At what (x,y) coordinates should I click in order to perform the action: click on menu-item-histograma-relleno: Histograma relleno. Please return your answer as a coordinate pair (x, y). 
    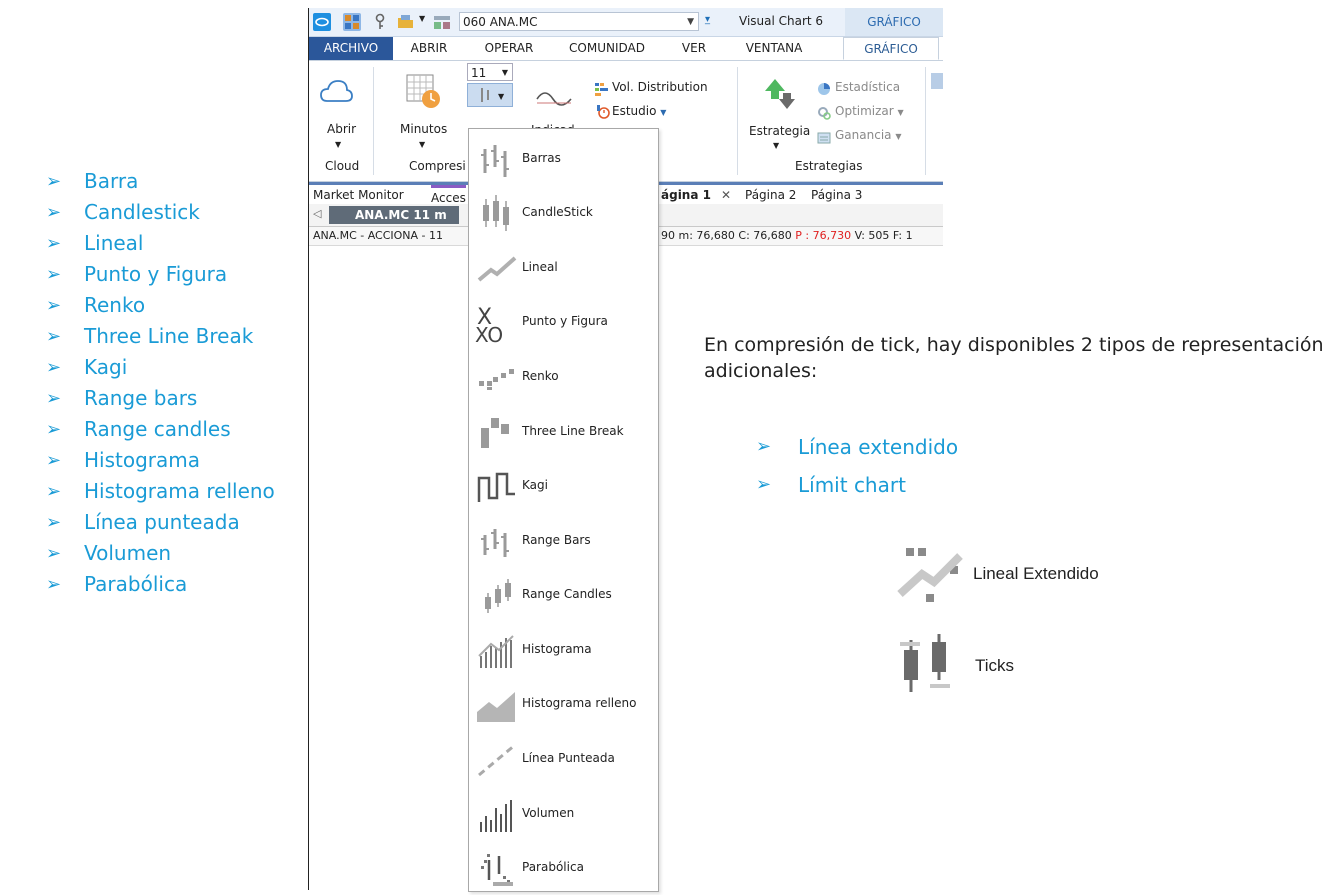
    Looking at the image, I should click on (563, 703).